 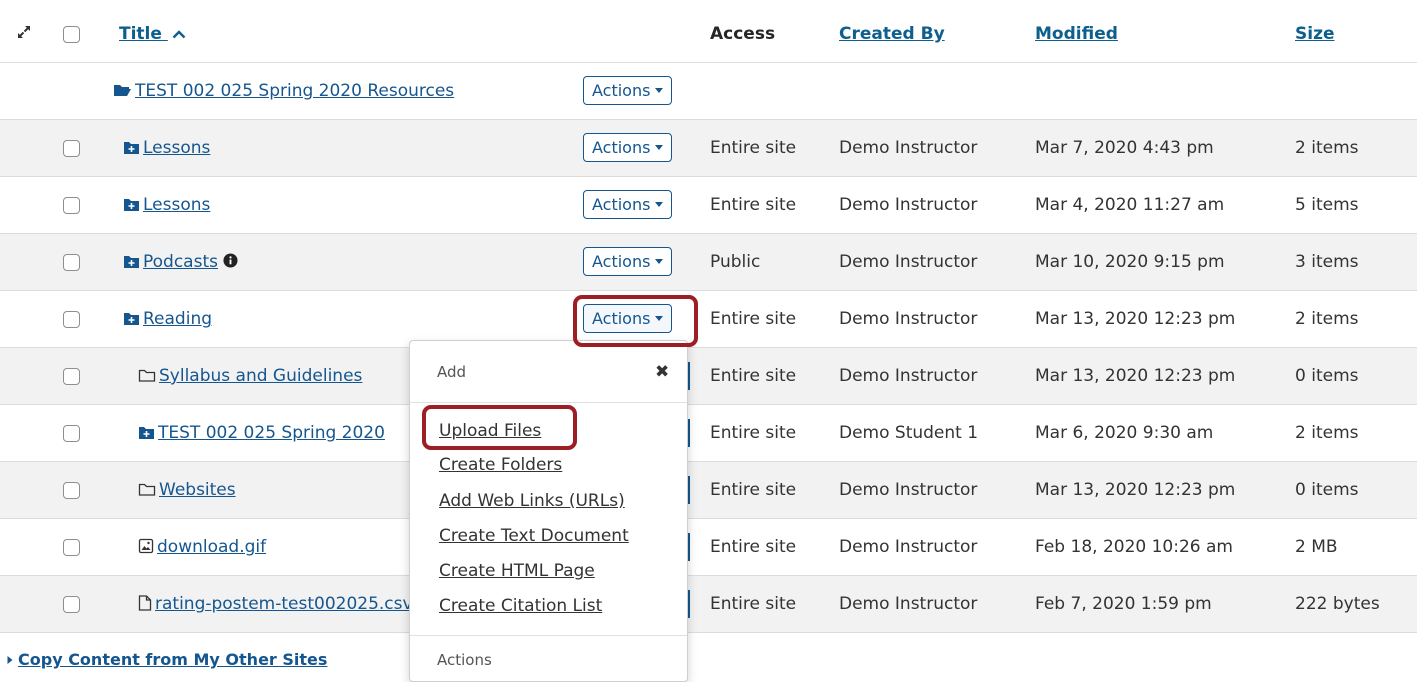 I want to click on root-folder-title: TEST 002 025 Spring 2020 Resources, so click(x=295, y=91).